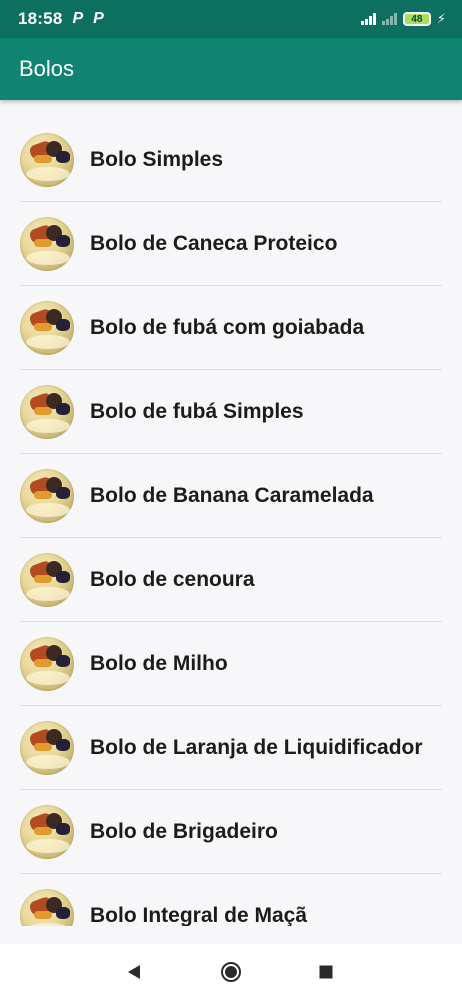 The image size is (462, 1000). I want to click on status-time: 18:58, so click(40, 18).